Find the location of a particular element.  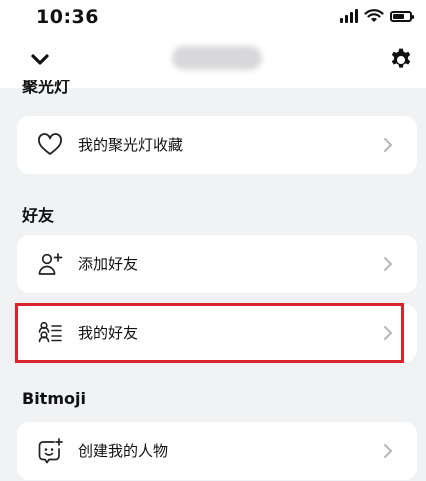

heart-icon is located at coordinates (50, 144).